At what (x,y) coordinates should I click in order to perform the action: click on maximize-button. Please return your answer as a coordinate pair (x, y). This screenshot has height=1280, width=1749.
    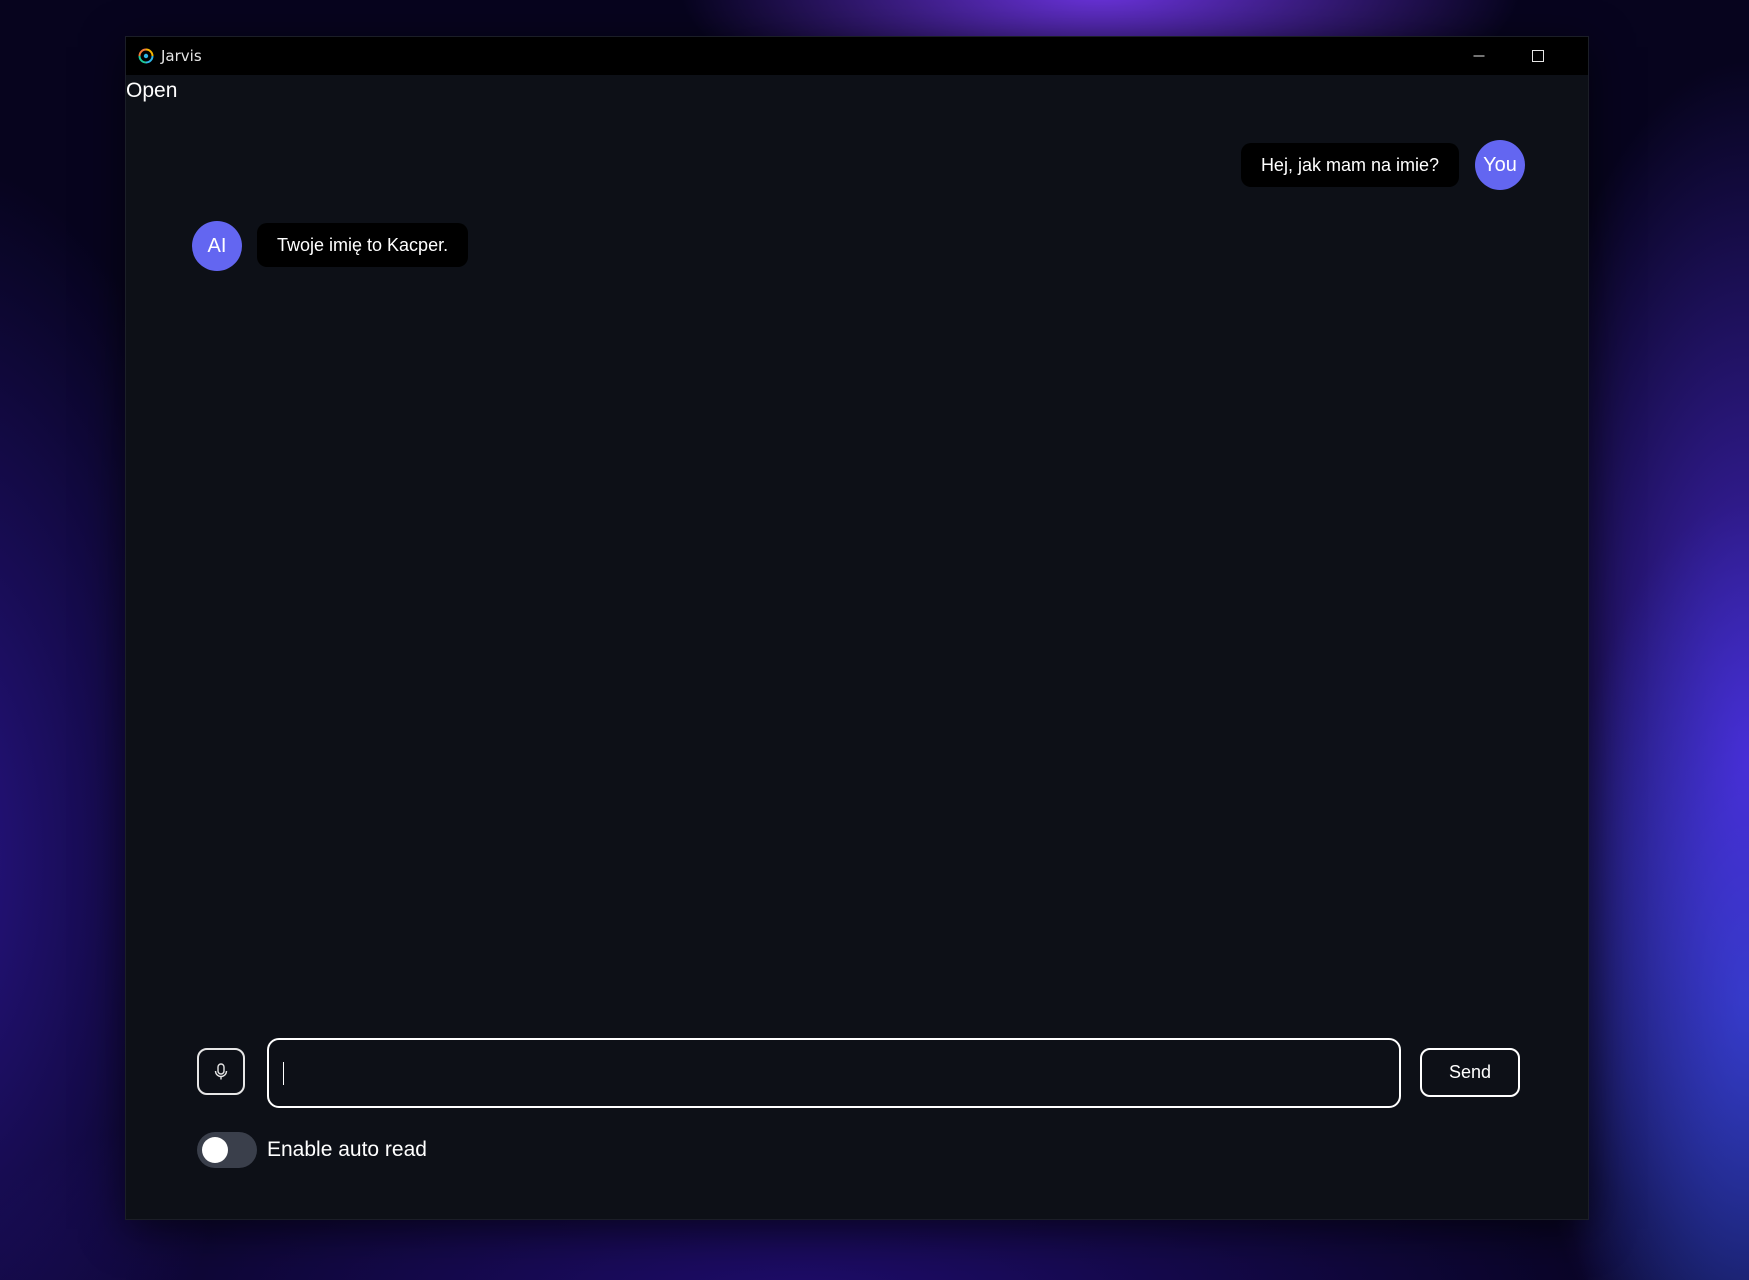
    Looking at the image, I should click on (1538, 56).